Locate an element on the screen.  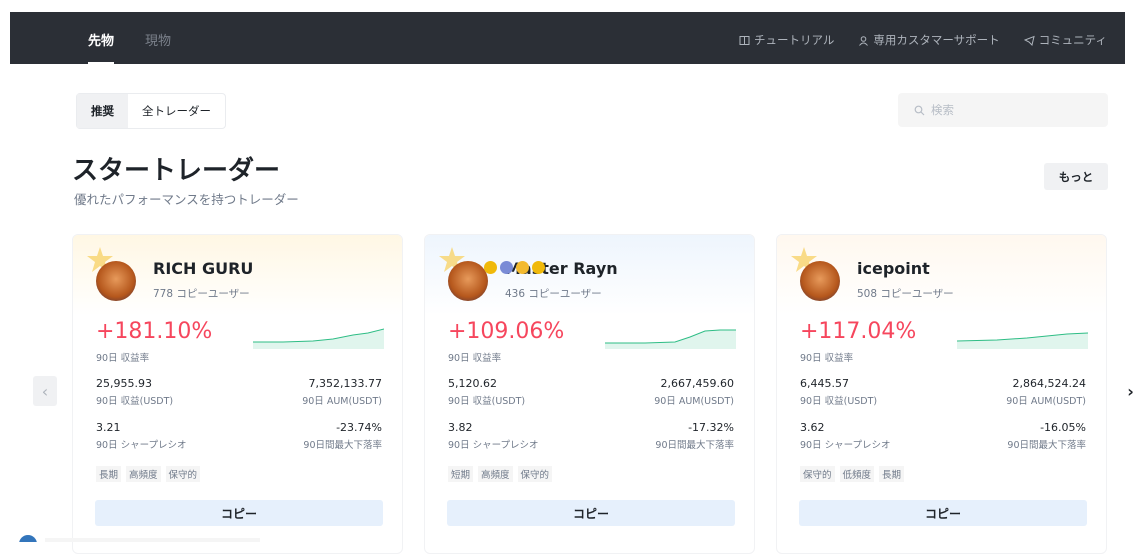
aum-value: 2,864,524.24 is located at coordinates (1049, 383).